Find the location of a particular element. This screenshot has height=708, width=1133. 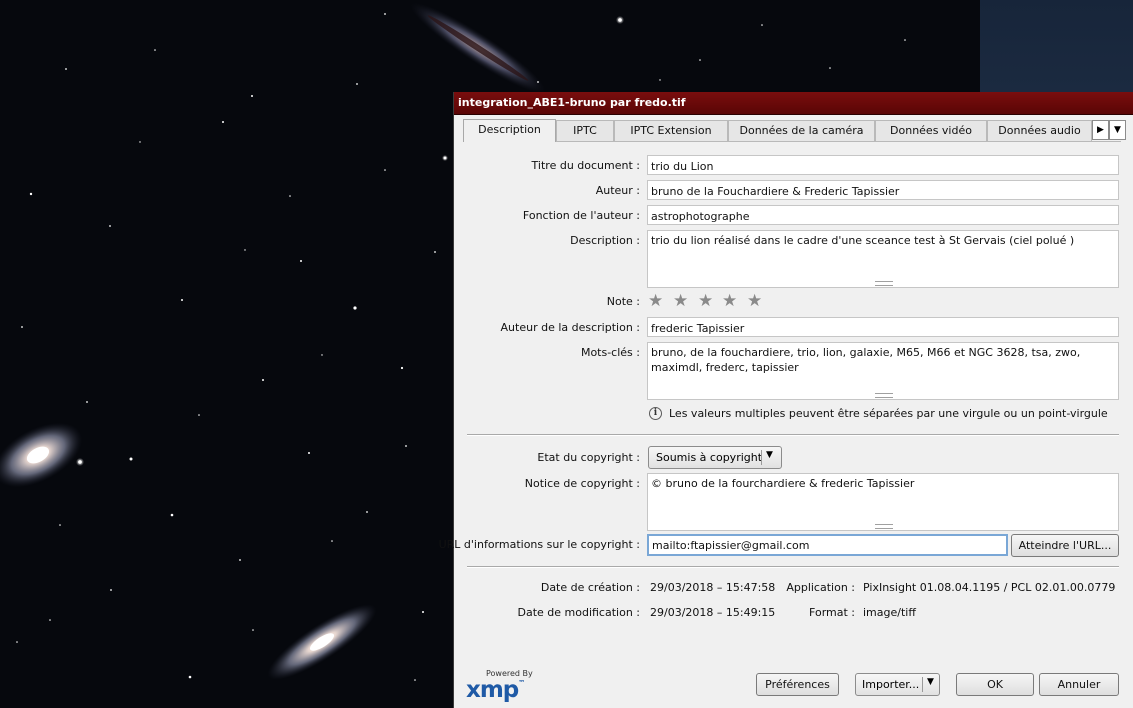

tab-list-menu-button: ▼ is located at coordinates (1117, 130).